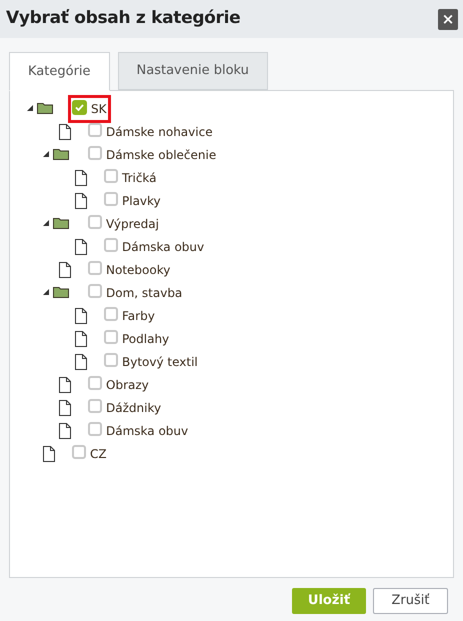  What do you see at coordinates (129, 270) in the screenshot?
I see `tree-item: Notebooky` at bounding box center [129, 270].